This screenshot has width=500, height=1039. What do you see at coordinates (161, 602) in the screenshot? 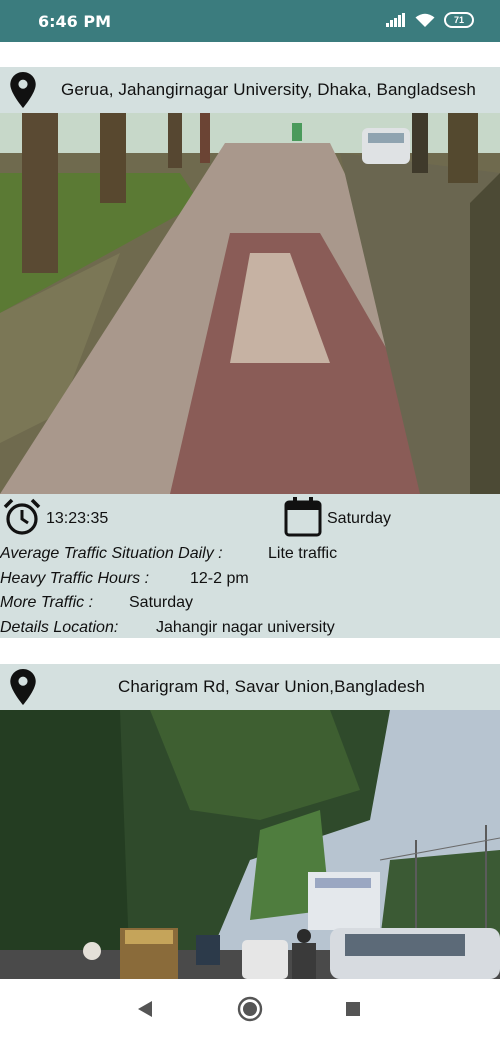
I see `more-traffic-value: Saturday` at bounding box center [161, 602].